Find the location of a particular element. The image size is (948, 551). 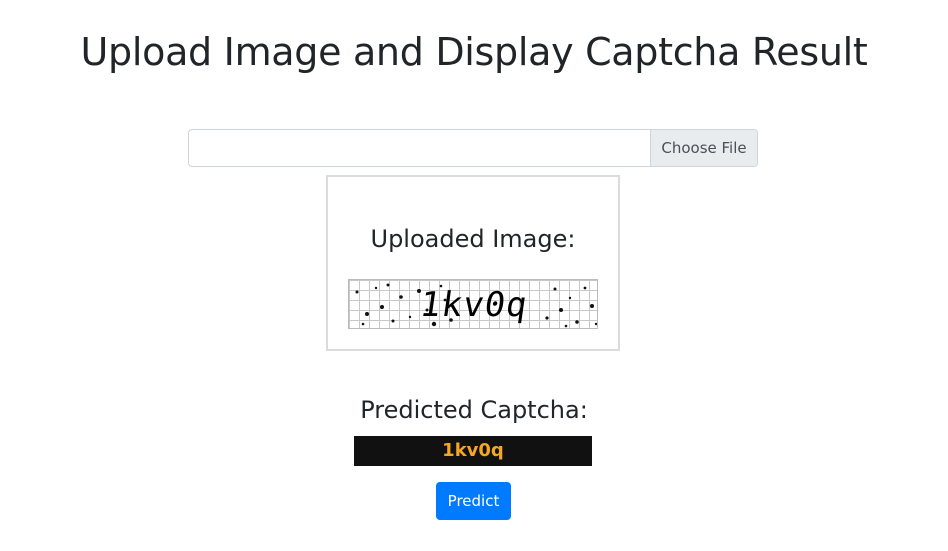

predicted-captcha-value: 1kv0q is located at coordinates (473, 451).